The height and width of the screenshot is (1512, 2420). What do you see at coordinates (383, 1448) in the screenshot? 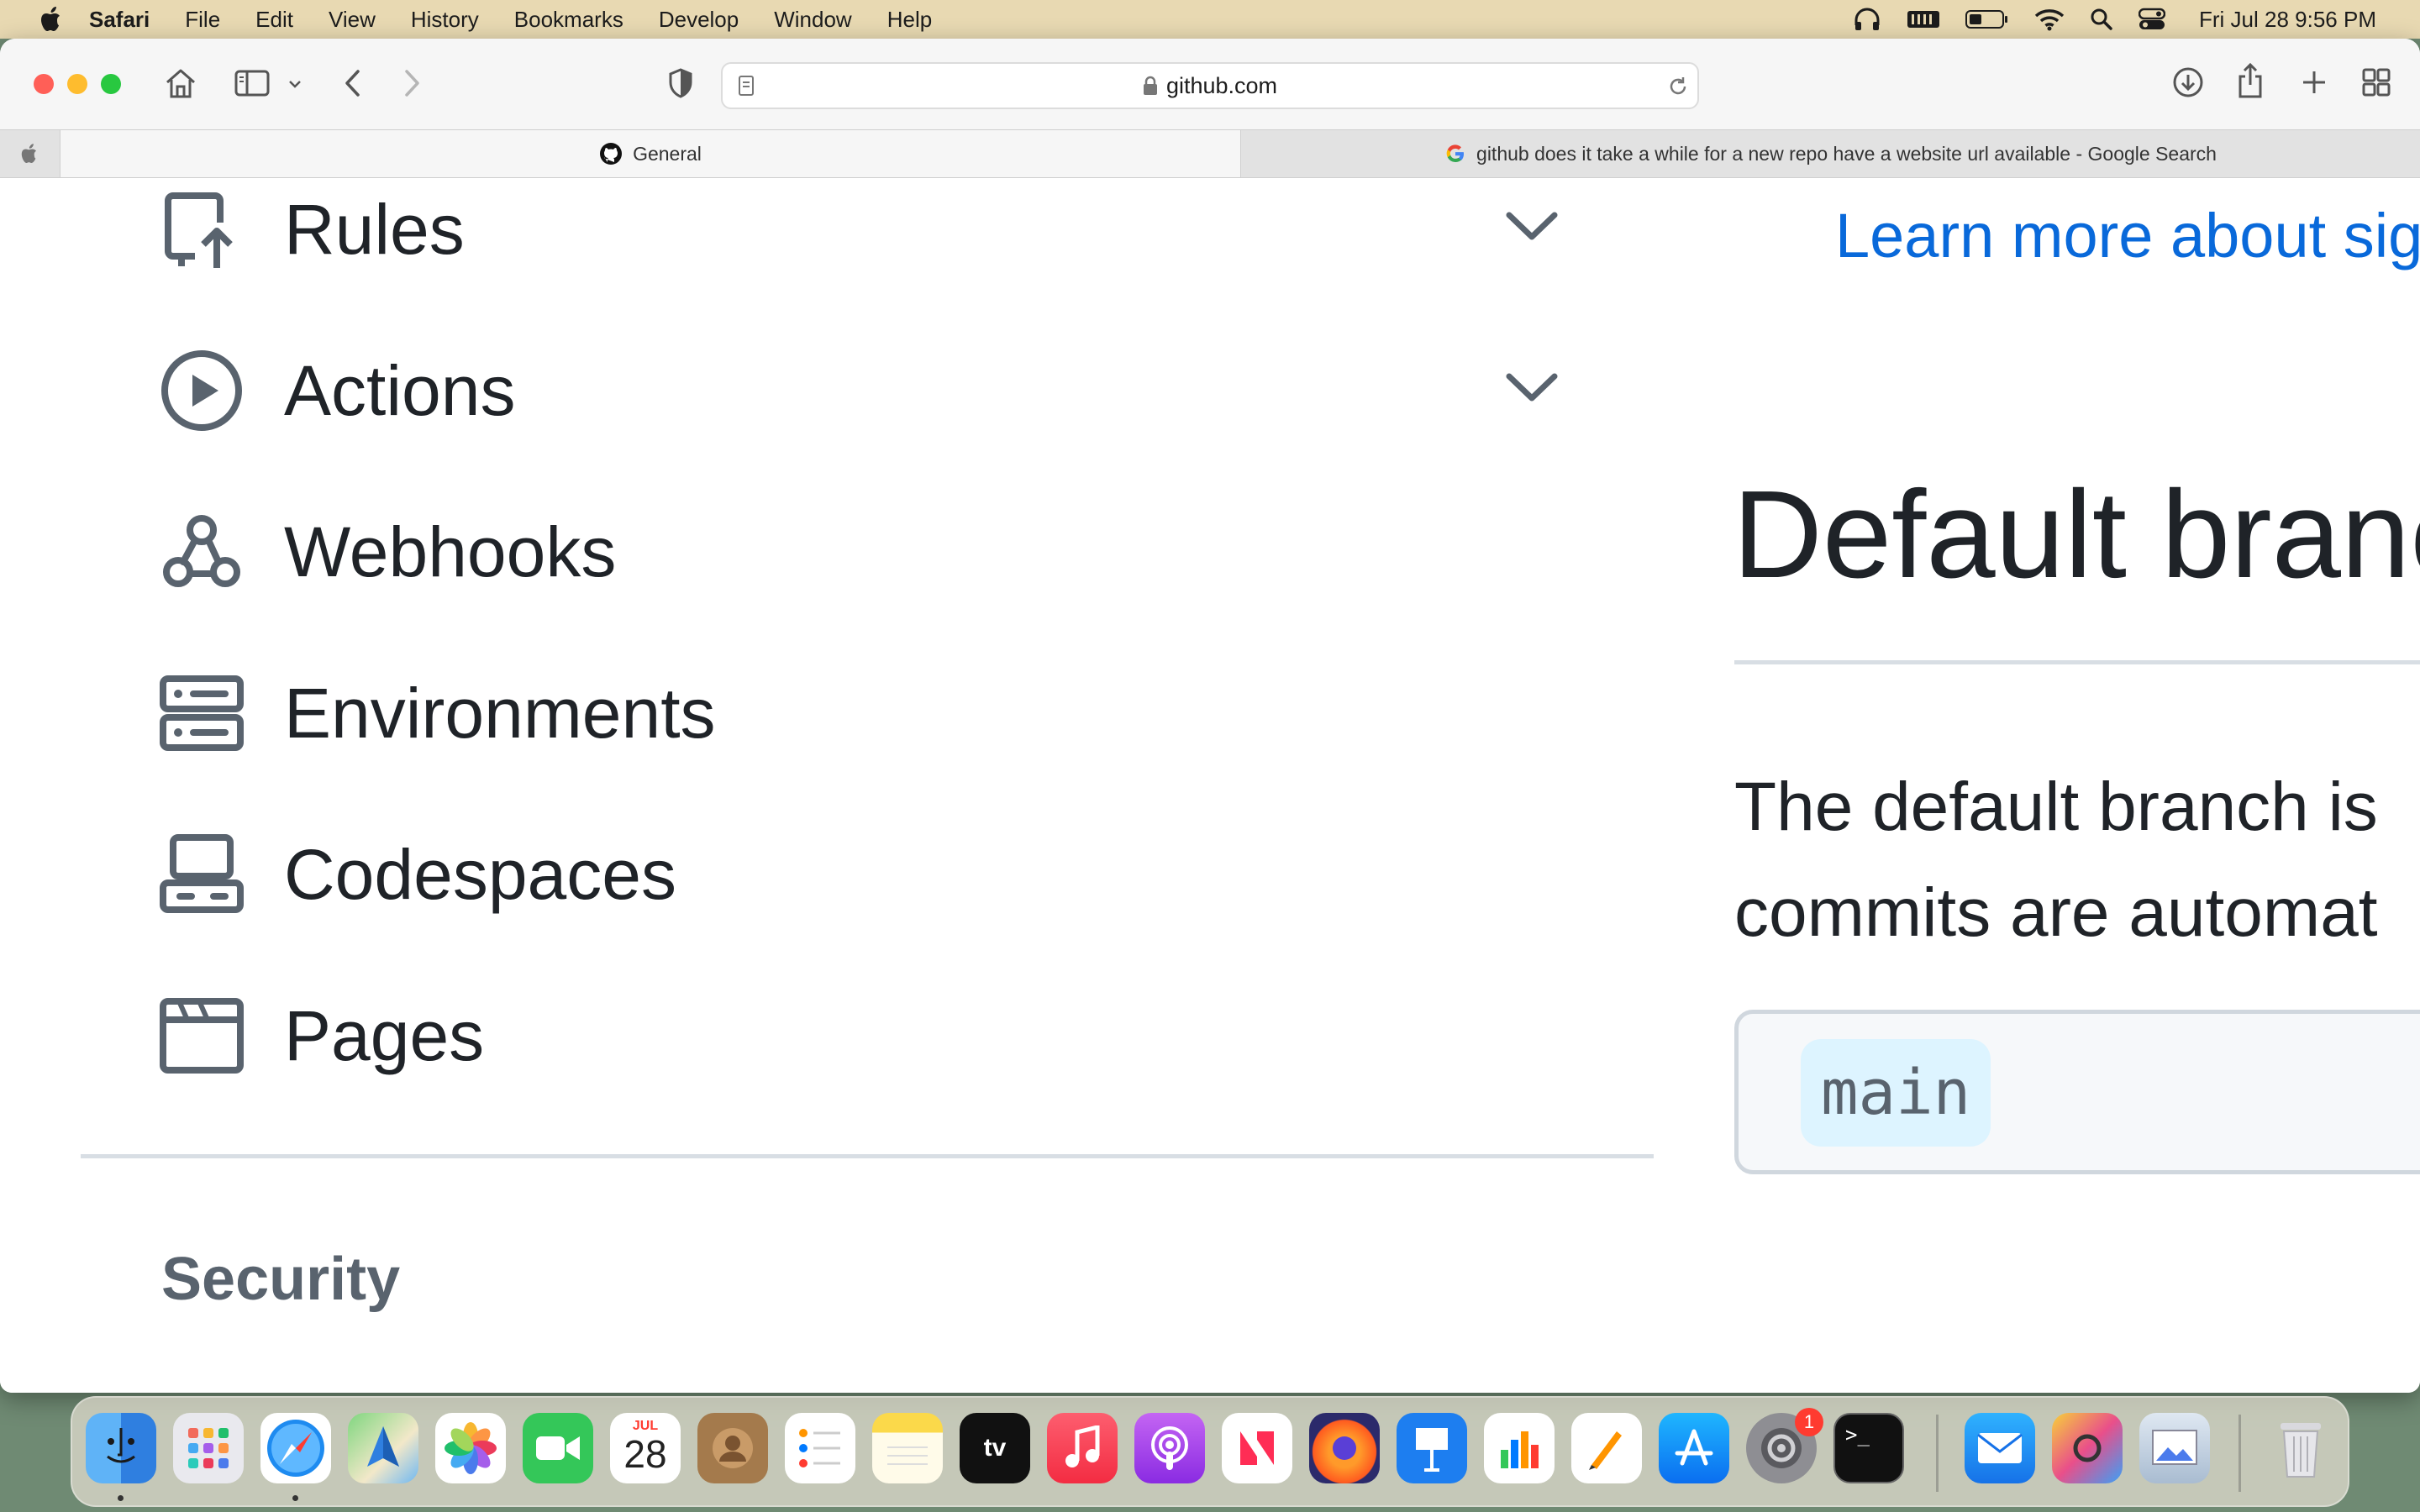
I see `maps-icon` at bounding box center [383, 1448].